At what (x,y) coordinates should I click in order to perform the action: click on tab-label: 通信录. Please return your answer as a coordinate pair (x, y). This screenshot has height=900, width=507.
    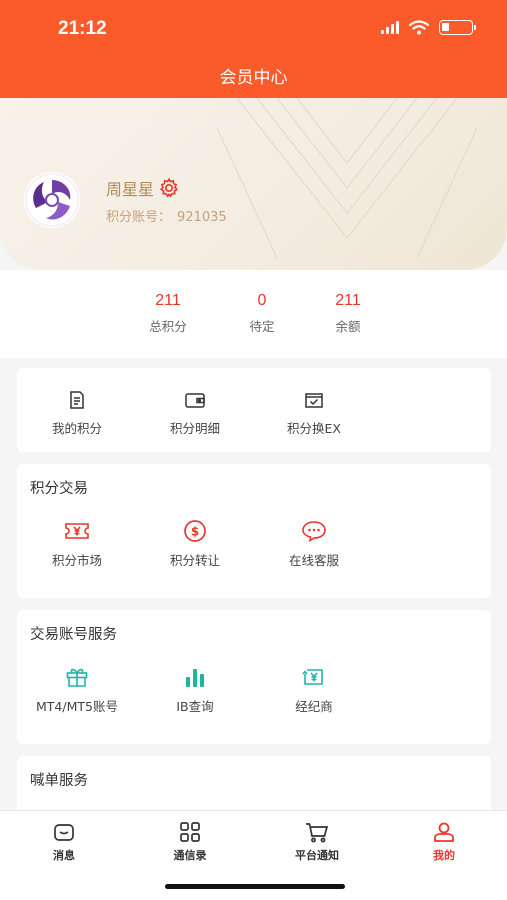
    Looking at the image, I should click on (190, 855).